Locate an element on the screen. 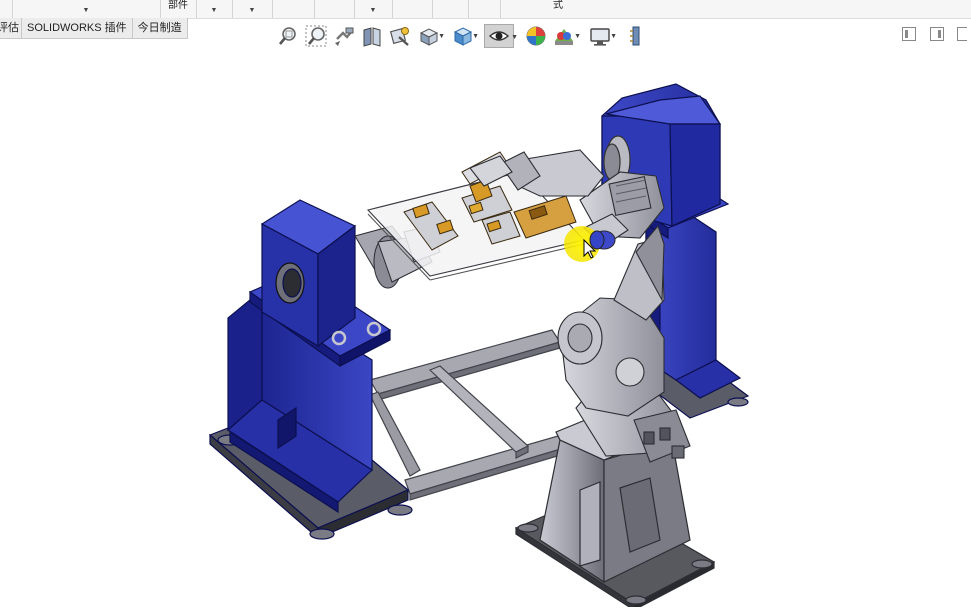 This screenshot has width=971, height=612. command-group-mode: 式 is located at coordinates (560, 9).